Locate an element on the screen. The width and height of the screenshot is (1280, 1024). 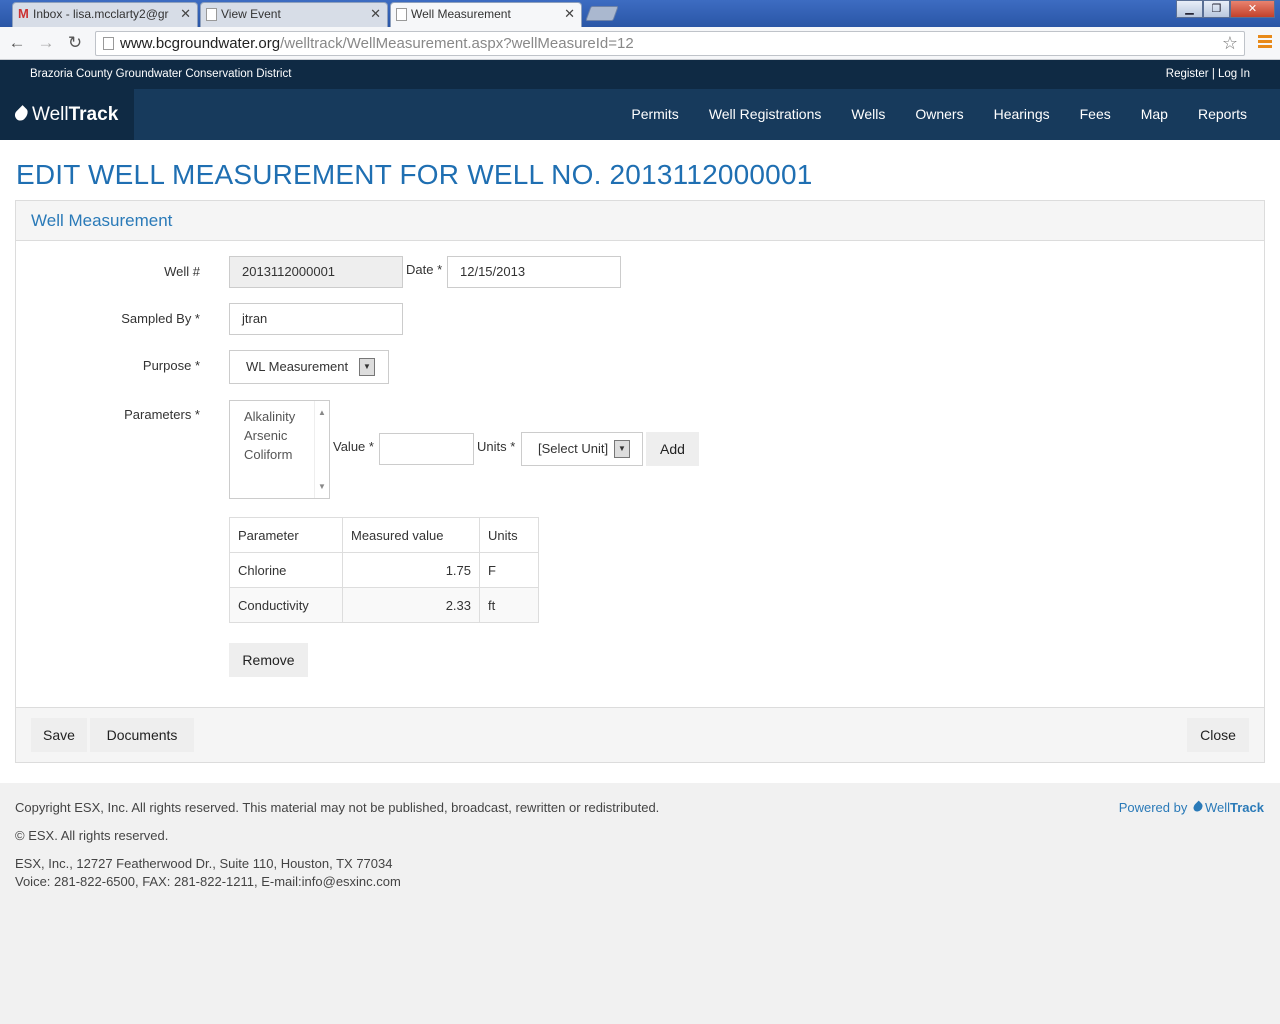
rights-text: © ESX. All rights reserved. is located at coordinates (92, 835).